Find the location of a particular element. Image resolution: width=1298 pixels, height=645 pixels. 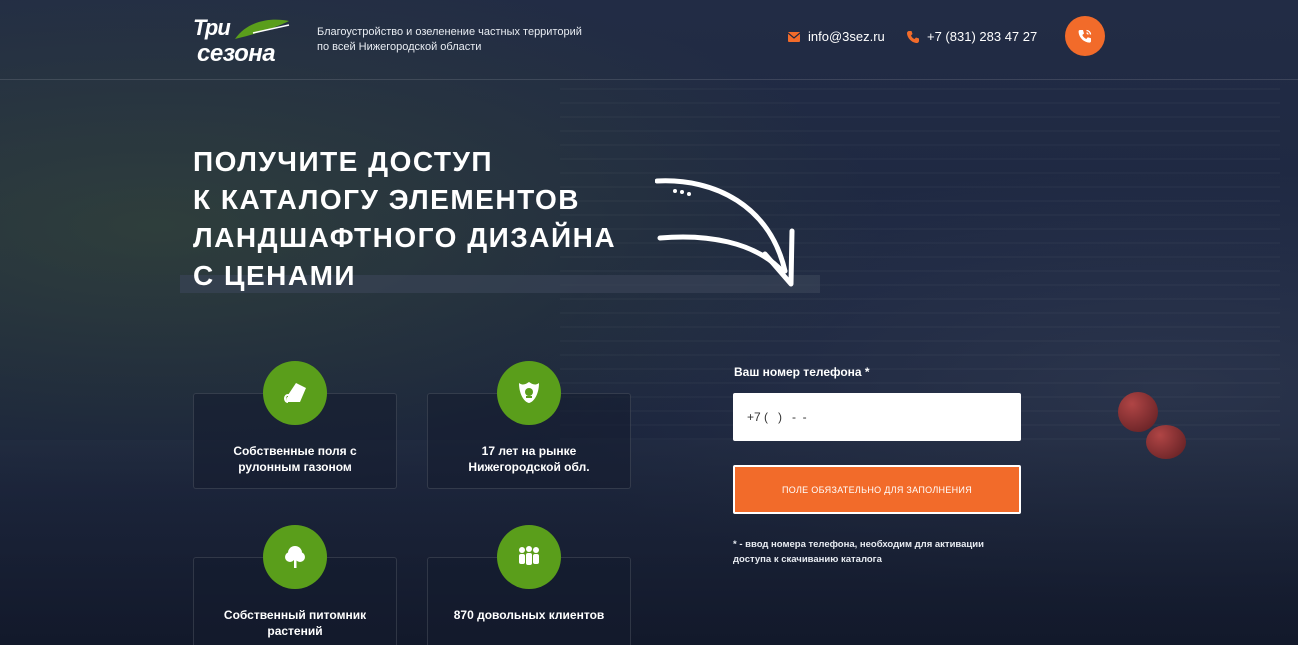

phone-label: Ваш номер телефона * is located at coordinates (802, 372).